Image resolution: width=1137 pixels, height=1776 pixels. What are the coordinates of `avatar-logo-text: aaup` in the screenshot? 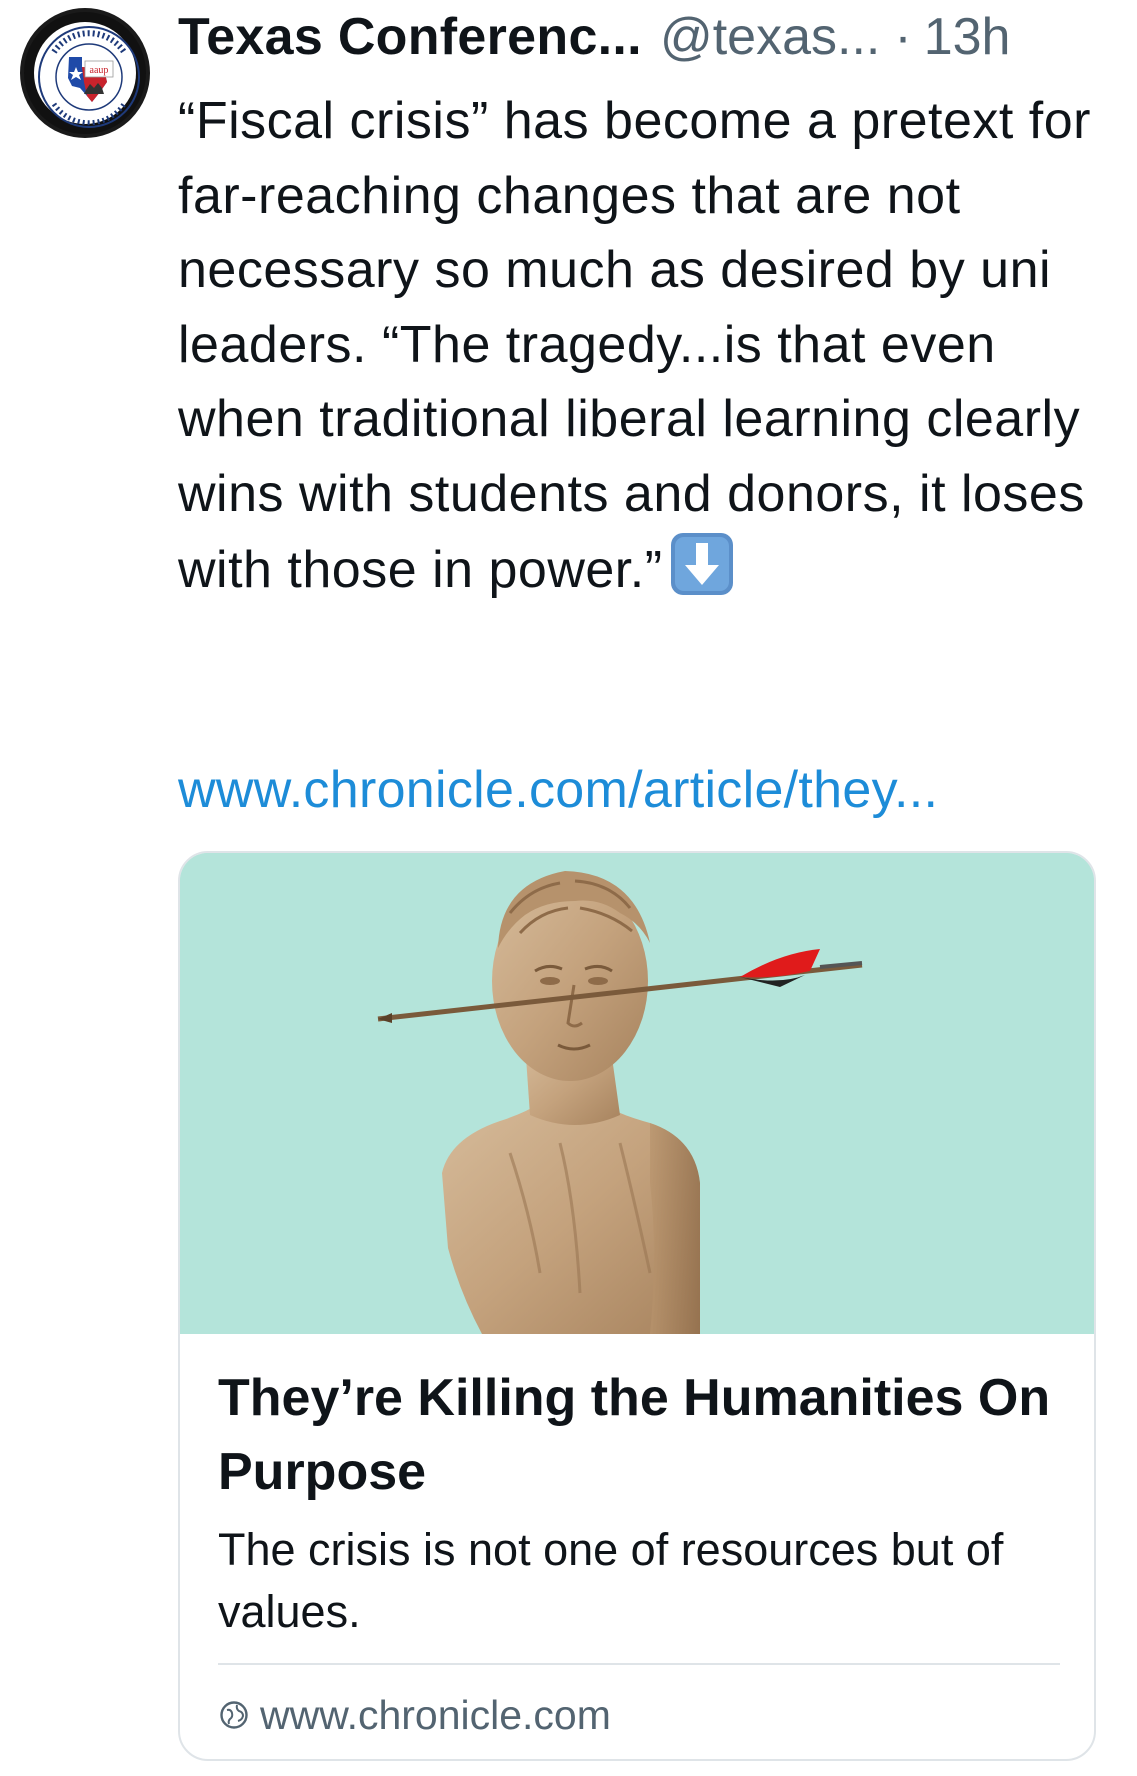 It's located at (99, 70).